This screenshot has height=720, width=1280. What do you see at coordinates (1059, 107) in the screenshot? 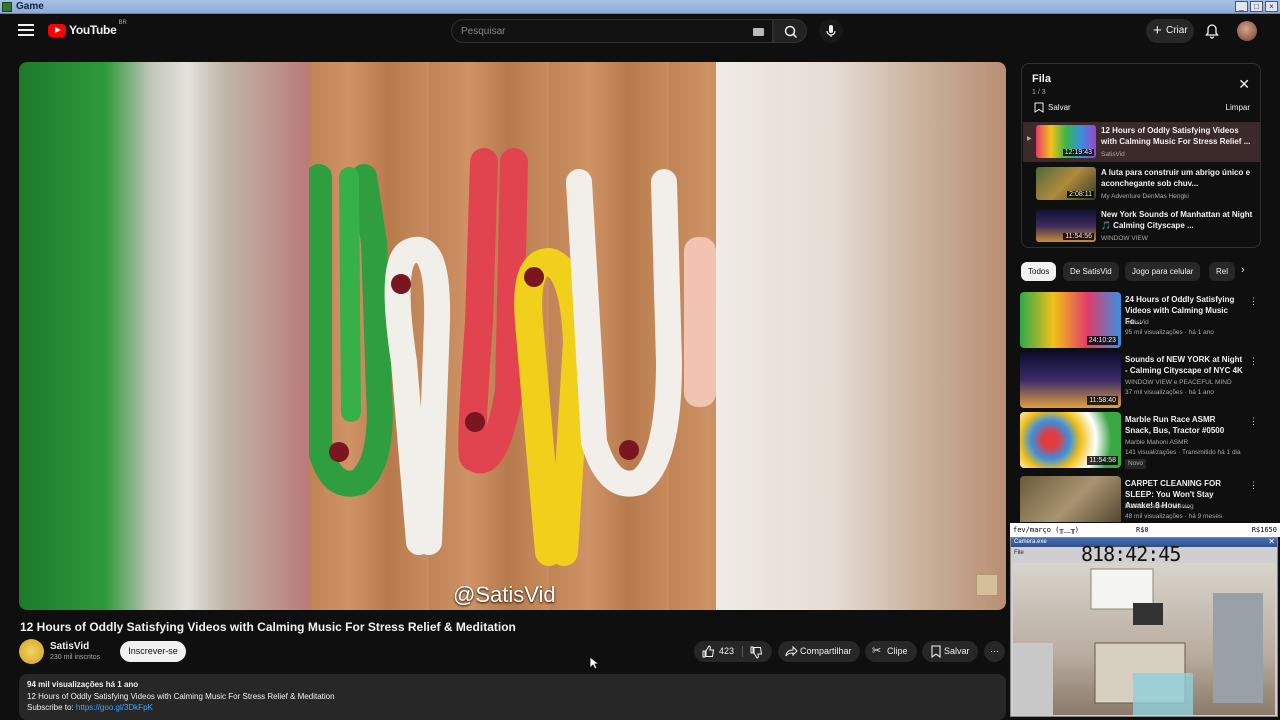
I see `queue-save-label: Salvar` at bounding box center [1059, 107].